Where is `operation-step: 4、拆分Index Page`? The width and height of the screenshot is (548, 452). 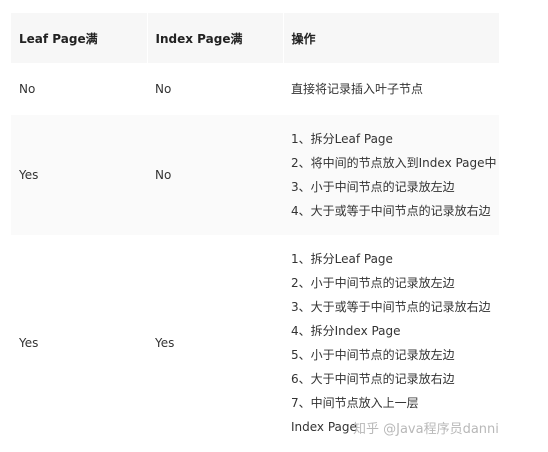
operation-step: 4、拆分Index Page is located at coordinates (346, 331).